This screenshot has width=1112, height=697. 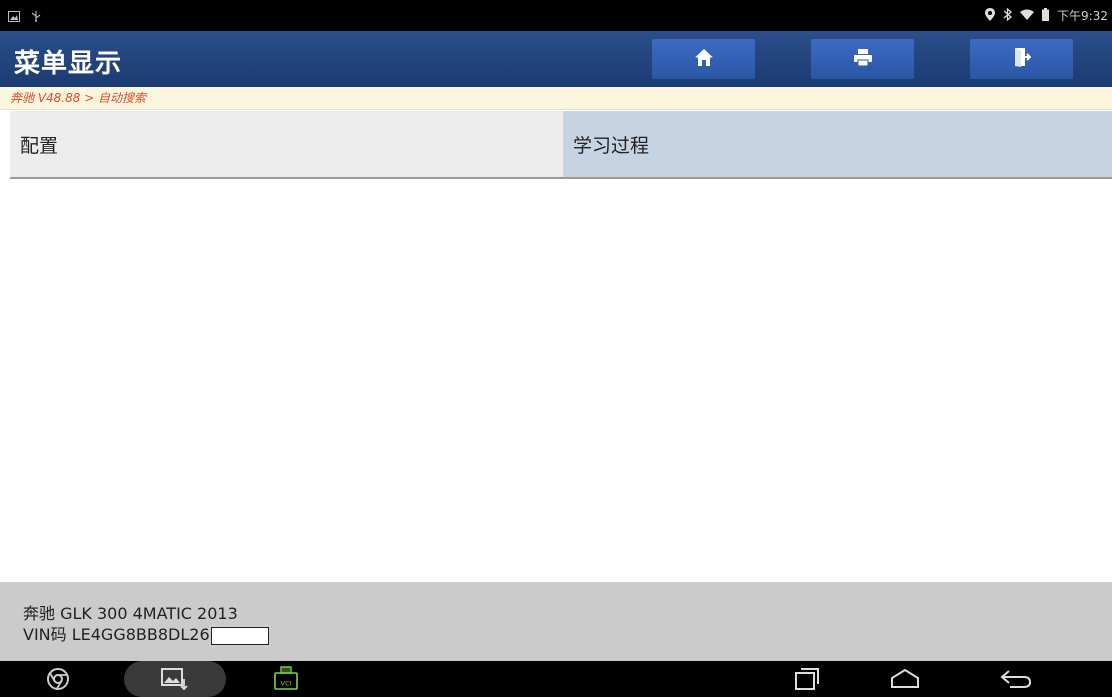 What do you see at coordinates (611, 145) in the screenshot?
I see `menu-item-label: 学习过程` at bounding box center [611, 145].